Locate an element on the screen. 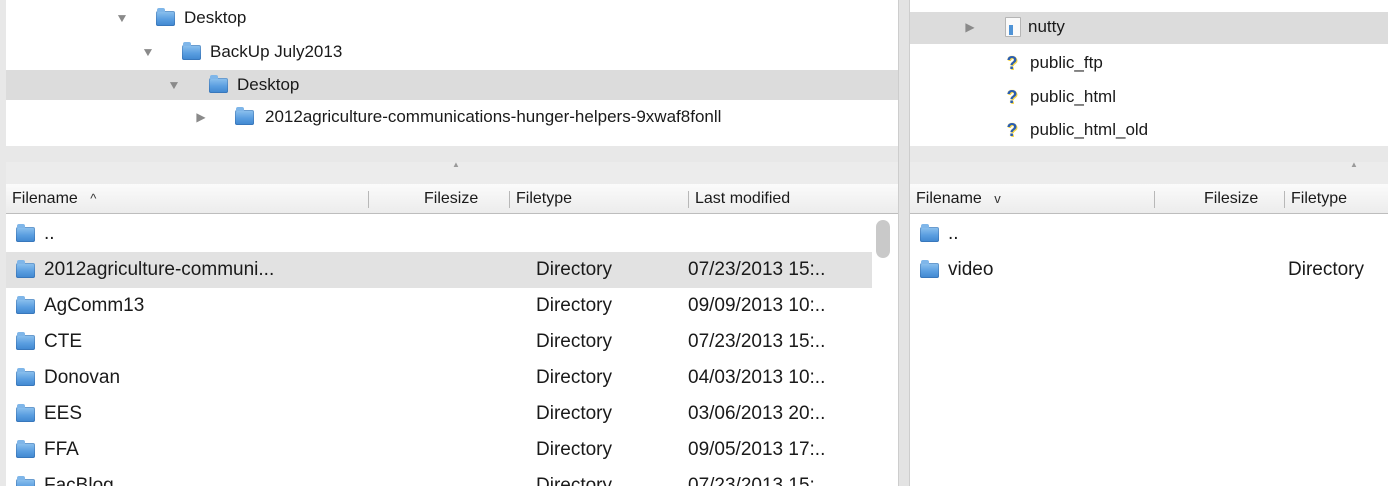 This screenshot has width=1388, height=486. tree-node-label: BackUp July2013 is located at coordinates (276, 51).